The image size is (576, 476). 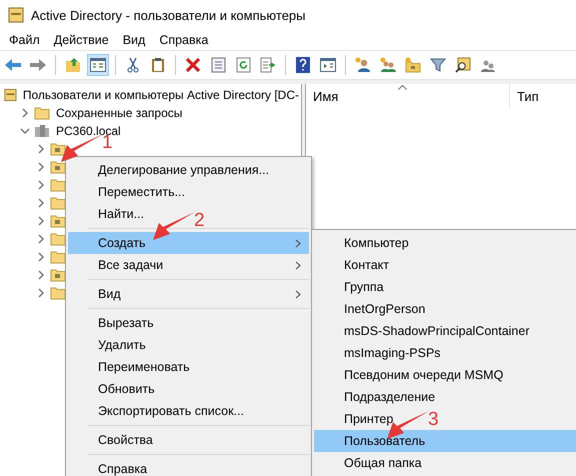 What do you see at coordinates (193, 65) in the screenshot?
I see `delete-icon` at bounding box center [193, 65].